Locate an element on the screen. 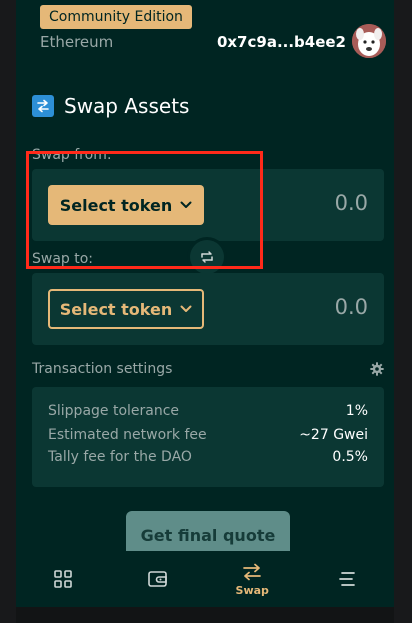 This screenshot has height=623, width=412. transaction-settings-label: Transaction settings is located at coordinates (102, 369).